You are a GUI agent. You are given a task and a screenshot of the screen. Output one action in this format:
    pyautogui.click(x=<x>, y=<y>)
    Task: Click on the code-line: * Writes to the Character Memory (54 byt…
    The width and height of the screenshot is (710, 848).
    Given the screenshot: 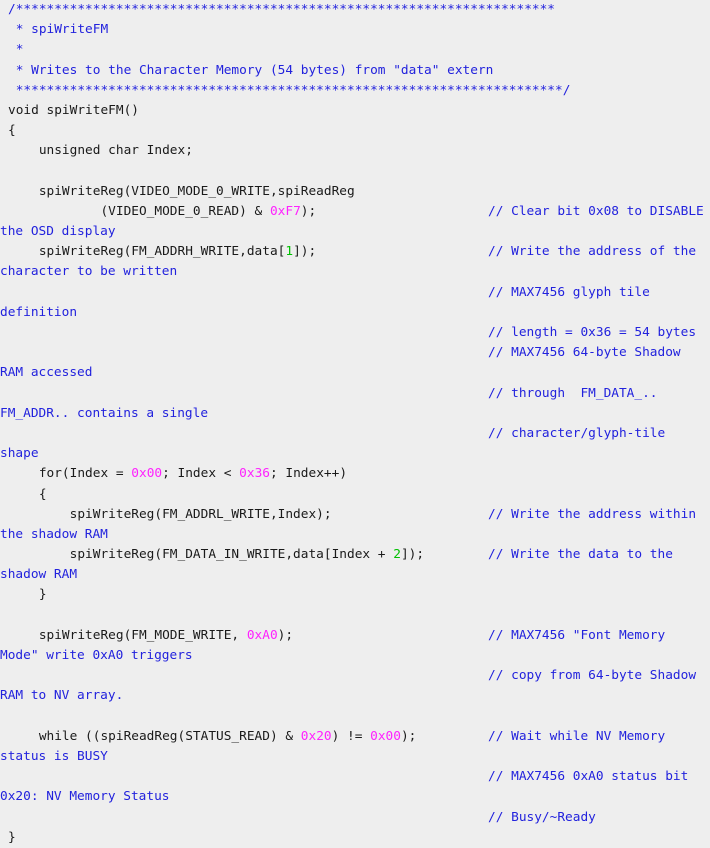 What is the action you would take?
    pyautogui.click(x=355, y=71)
    